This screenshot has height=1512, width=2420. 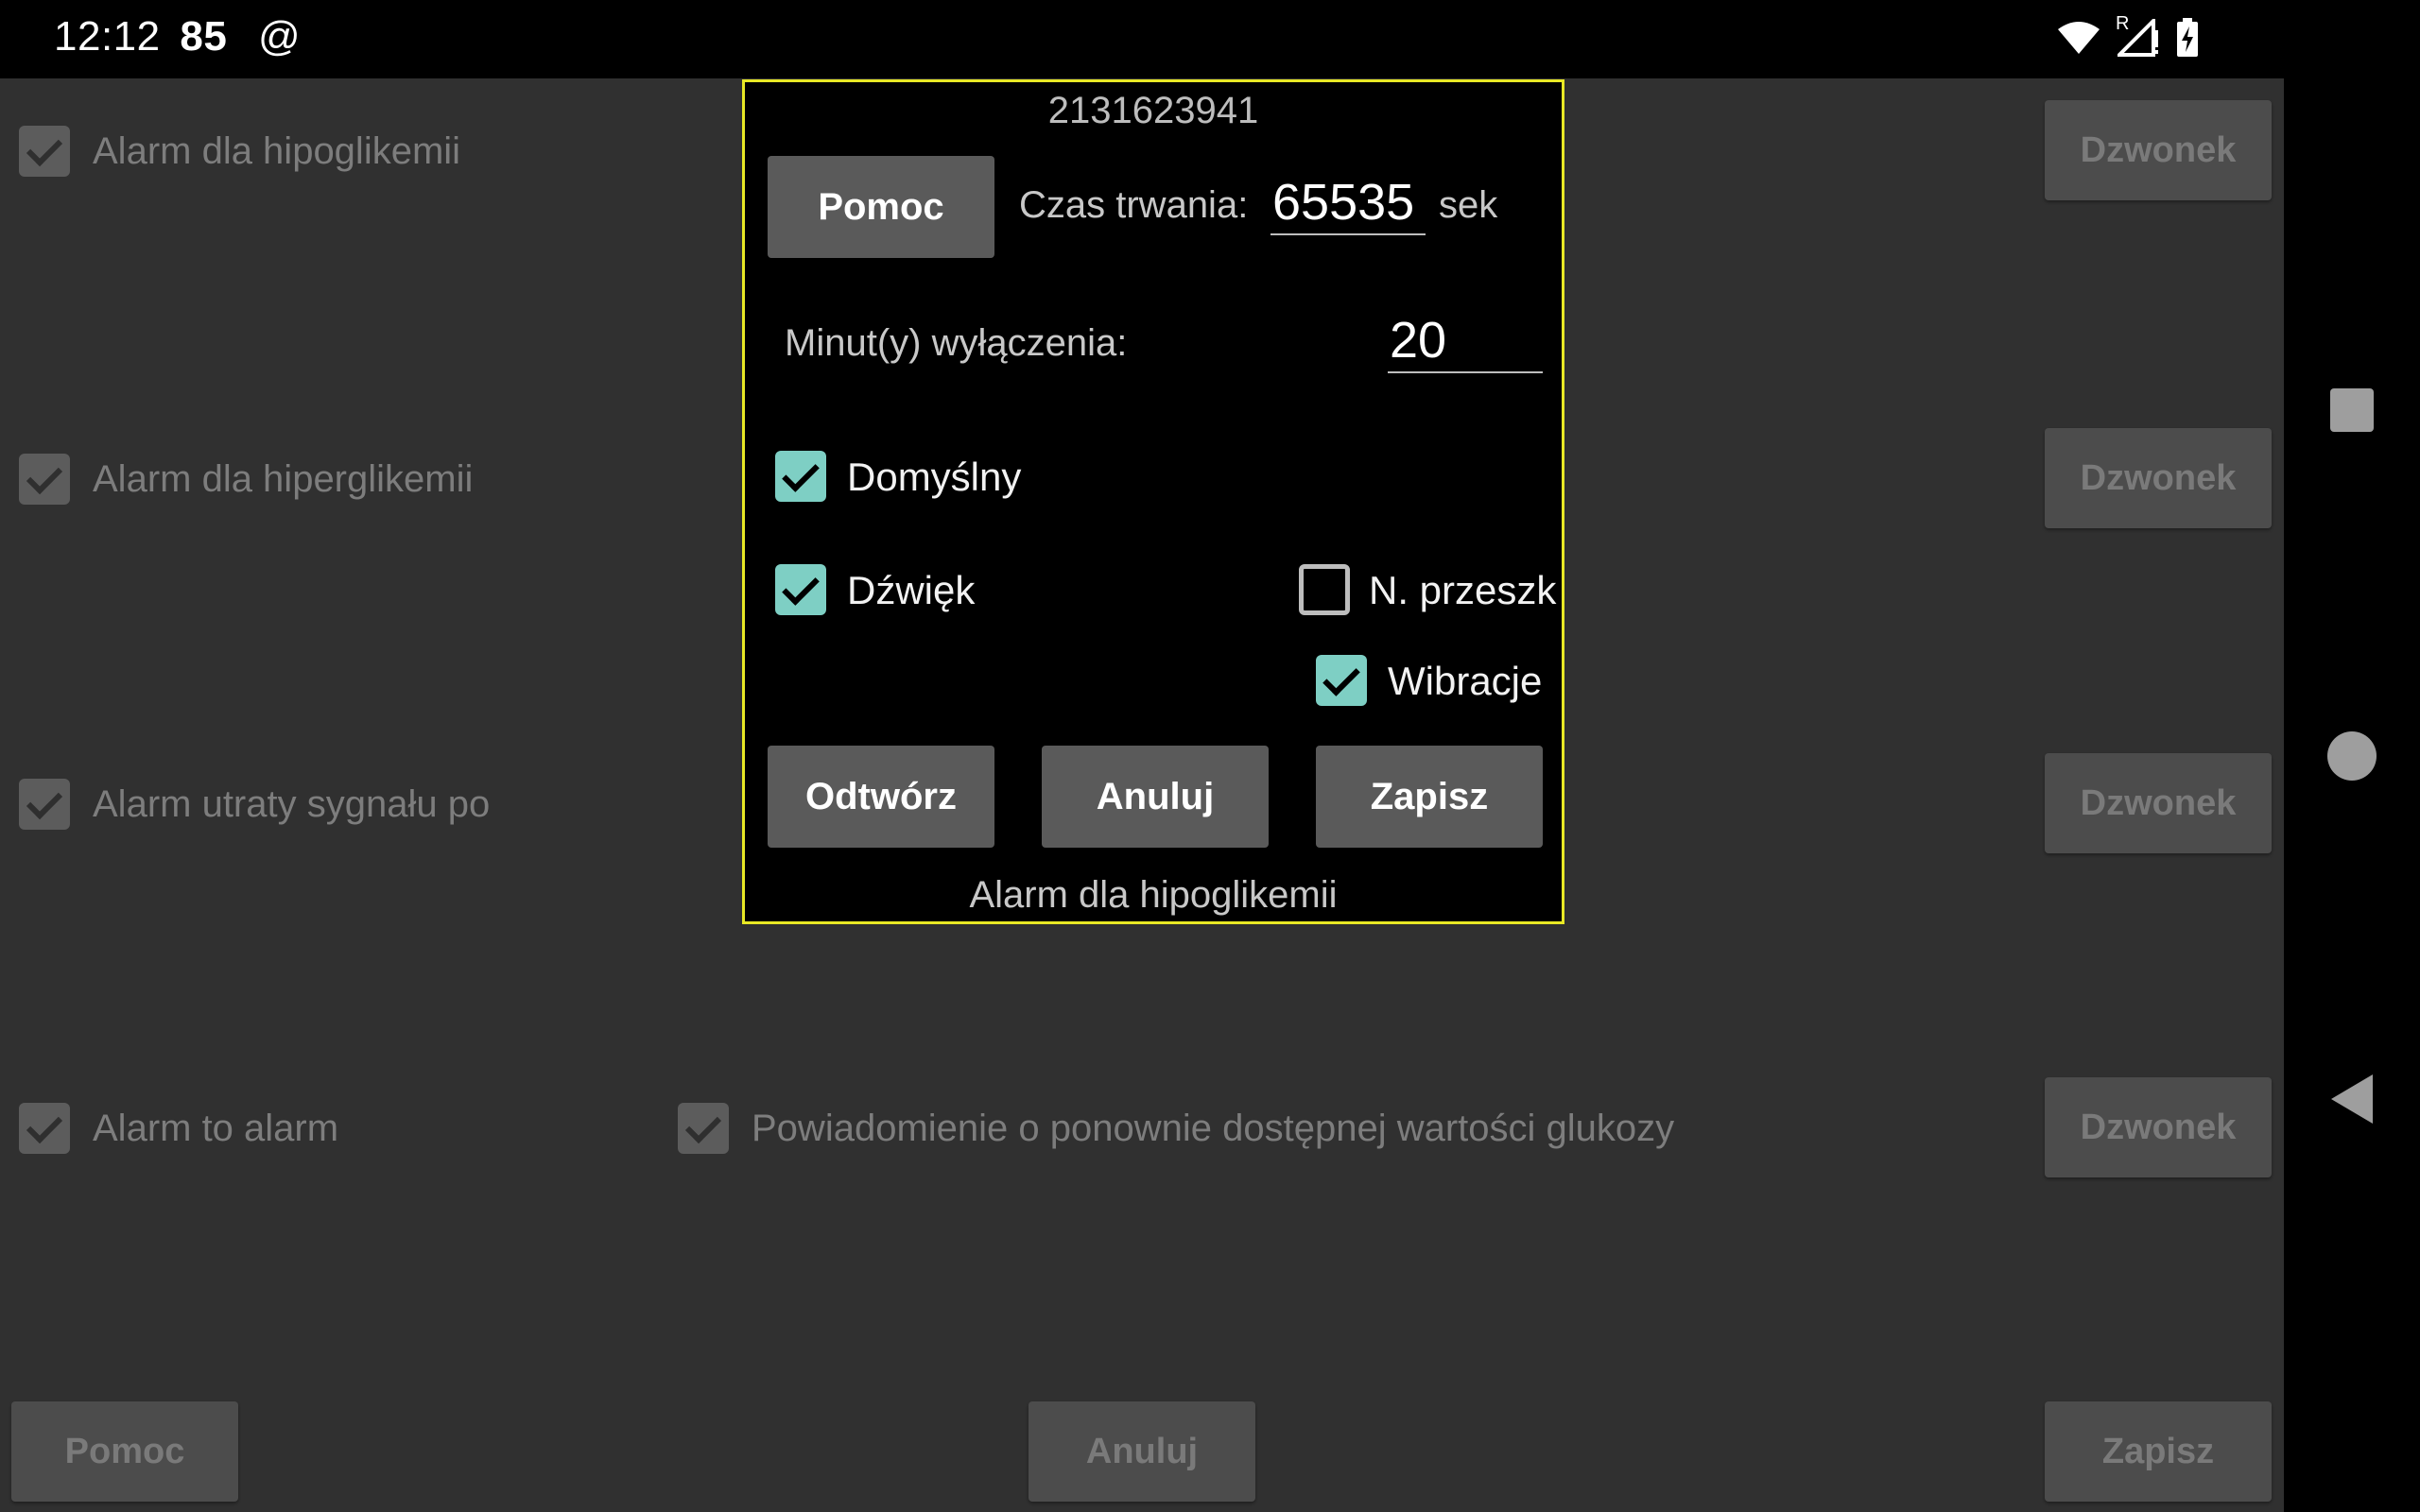 What do you see at coordinates (881, 207) in the screenshot?
I see `help-button: Pomoc` at bounding box center [881, 207].